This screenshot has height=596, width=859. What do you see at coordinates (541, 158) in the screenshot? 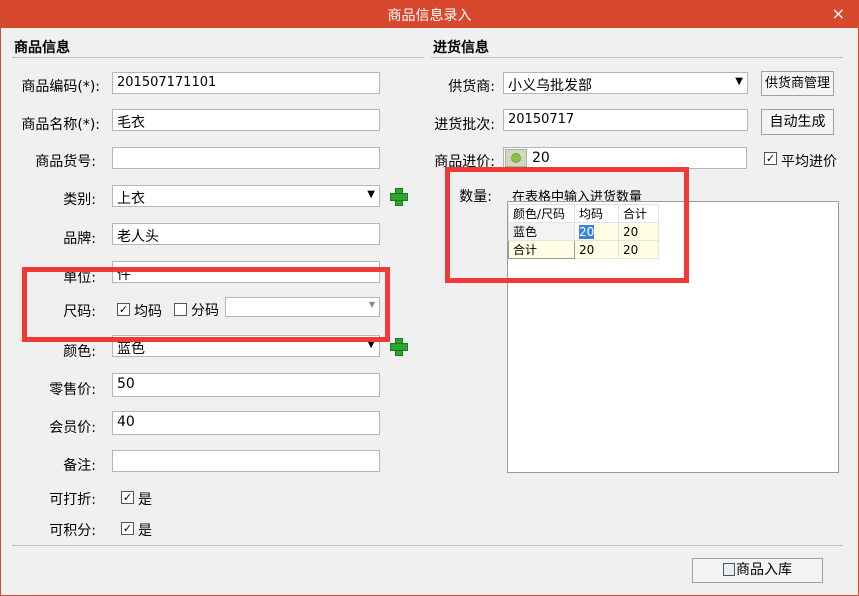
I see `cost-value: 20` at bounding box center [541, 158].